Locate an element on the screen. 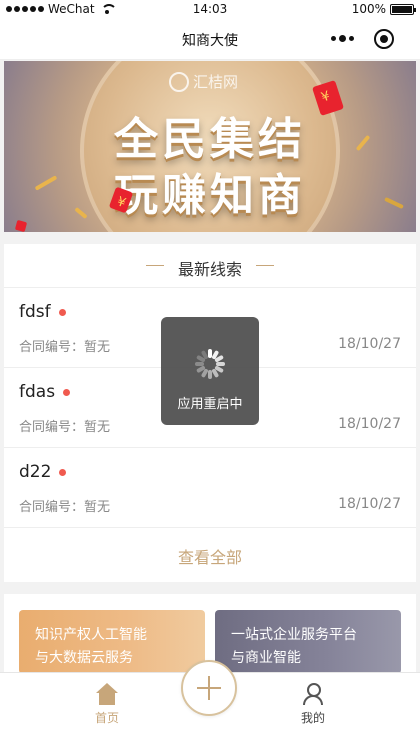  leads-title: 最新线索 is located at coordinates (209, 269).